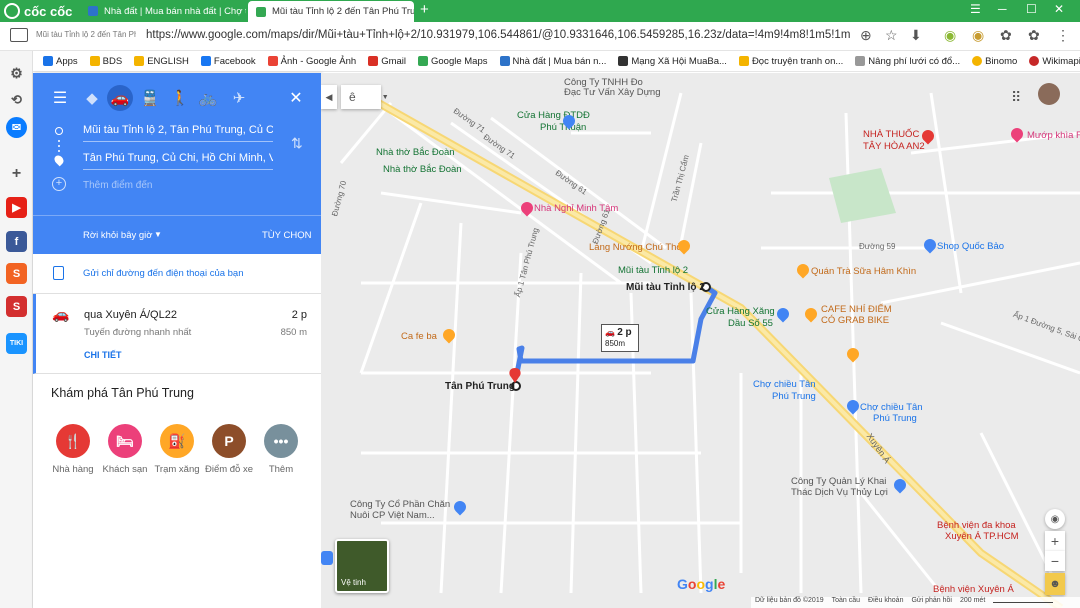  I want to click on scale-label: 200 mét, so click(972, 602).